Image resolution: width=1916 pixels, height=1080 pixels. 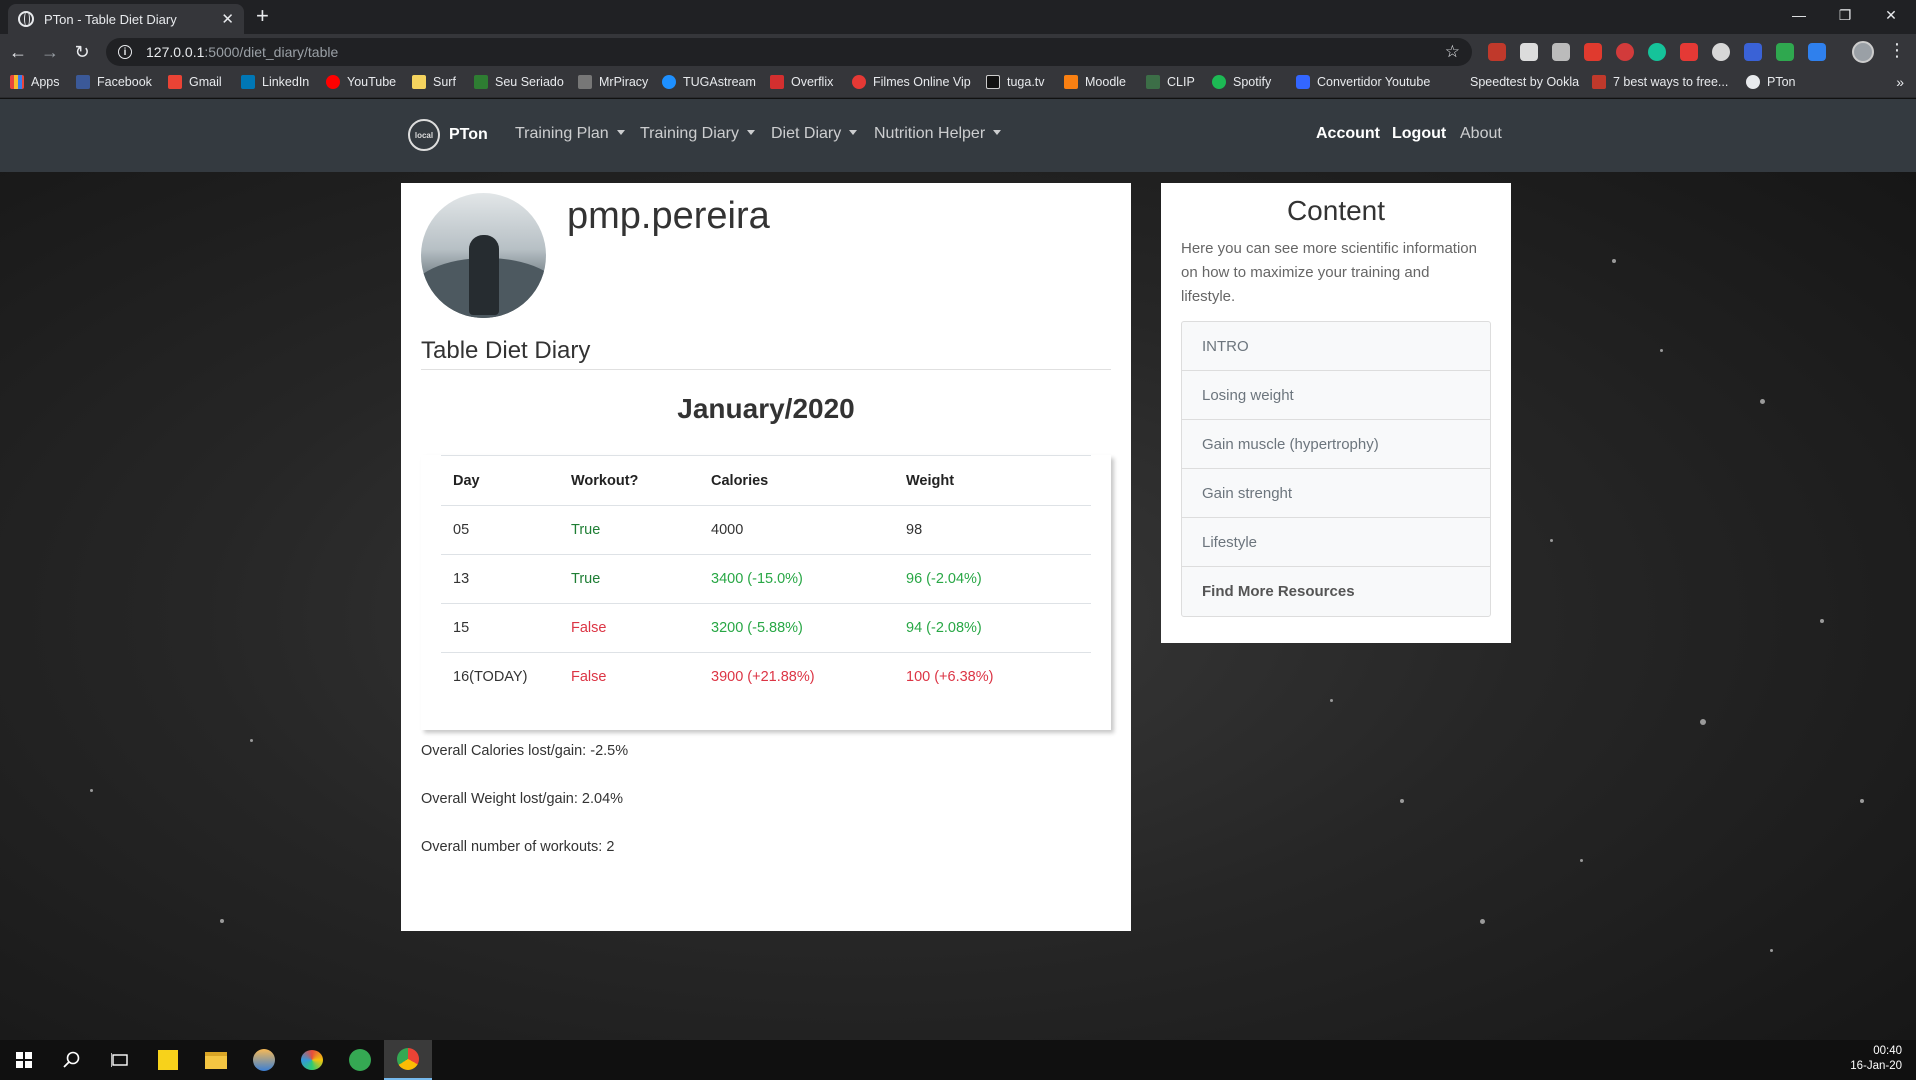 I want to click on page-title: Table Diet Diary, so click(x=766, y=353).